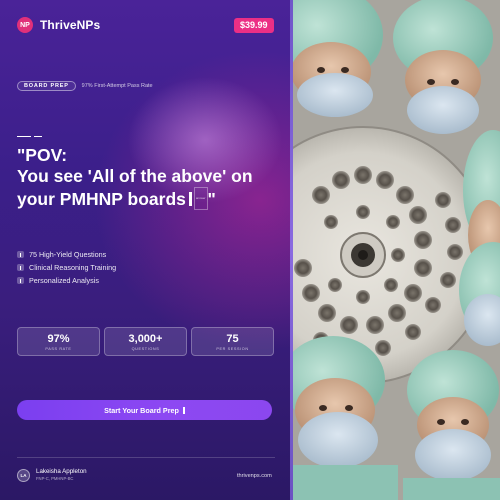  Describe the element at coordinates (58, 348) in the screenshot. I see `stat-label: PASS RATE` at that location.